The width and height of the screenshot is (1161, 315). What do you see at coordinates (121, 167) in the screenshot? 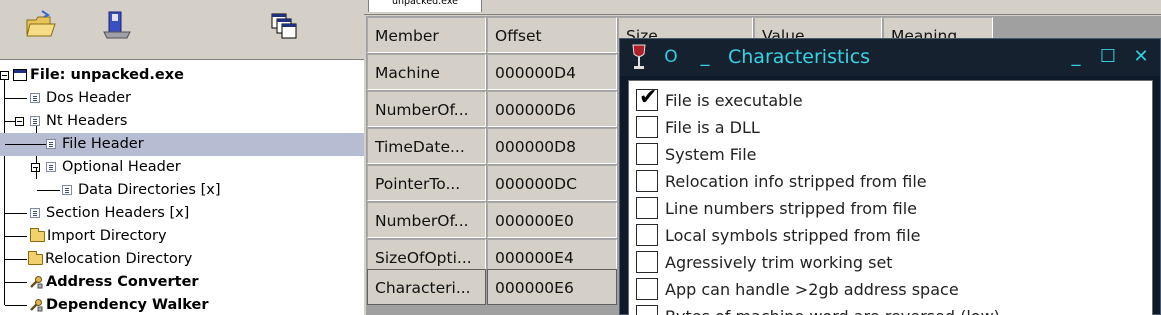
I see `tree-item-label: Optional Header` at bounding box center [121, 167].